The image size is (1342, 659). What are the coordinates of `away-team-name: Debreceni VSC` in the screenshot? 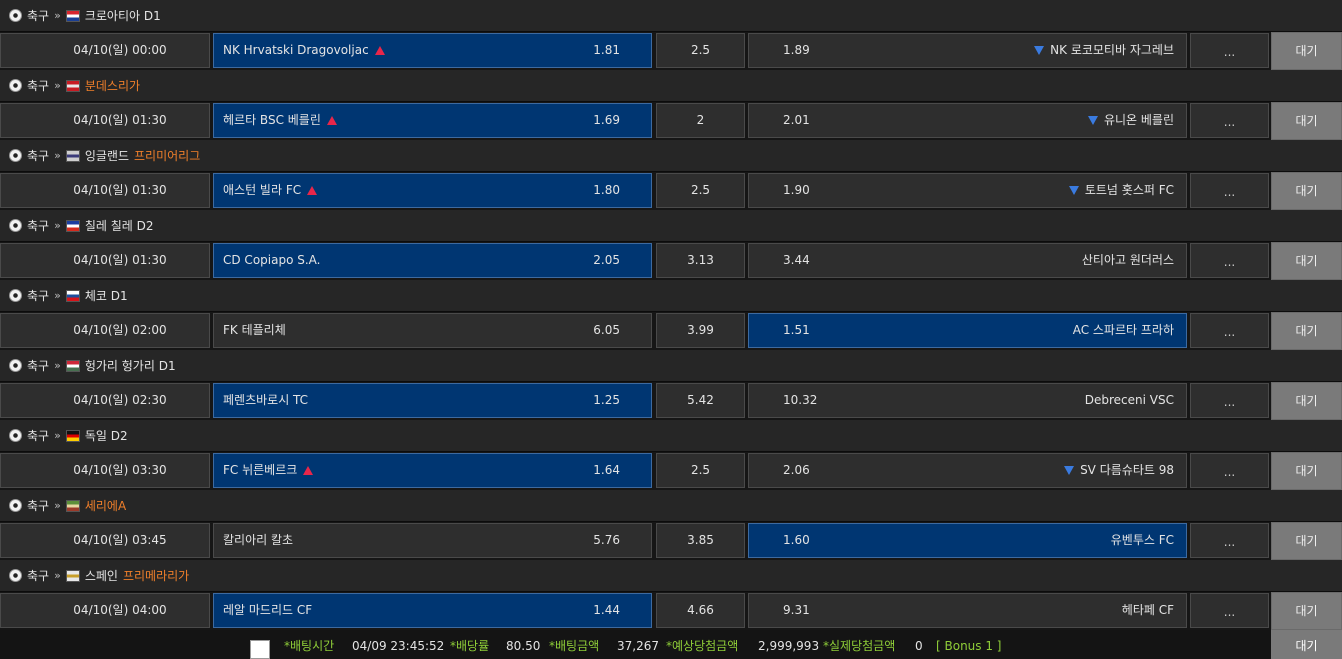 It's located at (1129, 400).